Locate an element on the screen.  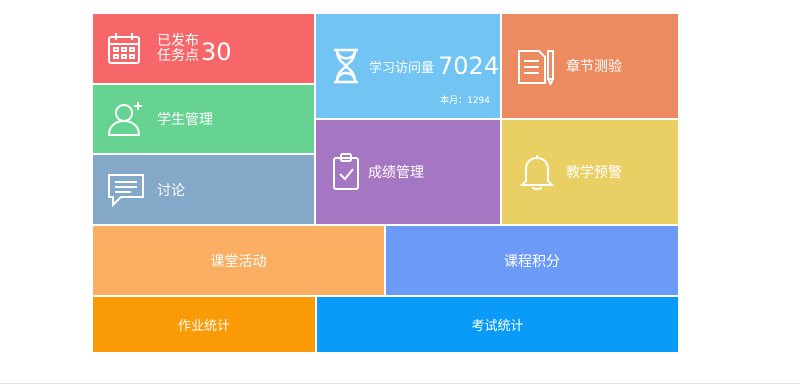
warning-label: 教学预警 is located at coordinates (594, 173).